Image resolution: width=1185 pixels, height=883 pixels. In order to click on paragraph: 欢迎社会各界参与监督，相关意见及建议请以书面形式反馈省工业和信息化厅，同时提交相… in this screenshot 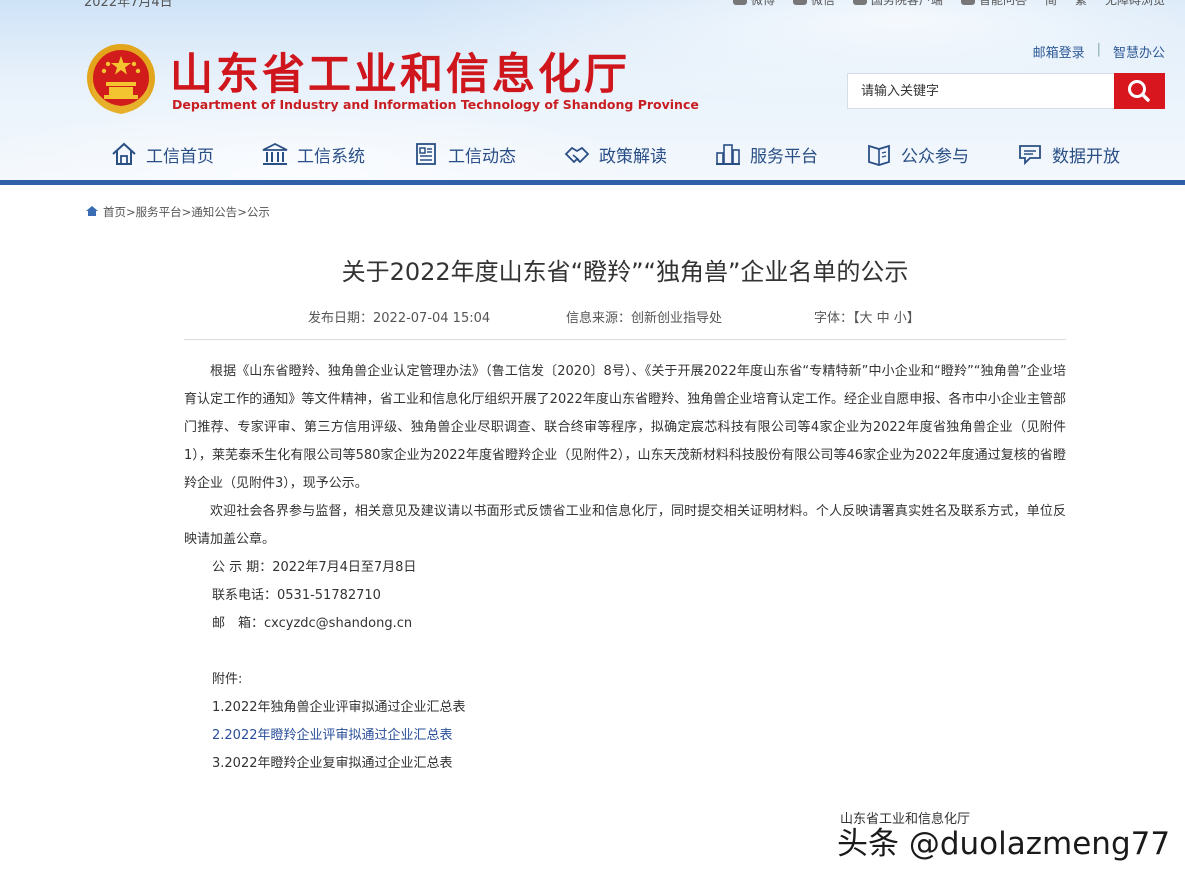, I will do `click(625, 525)`.